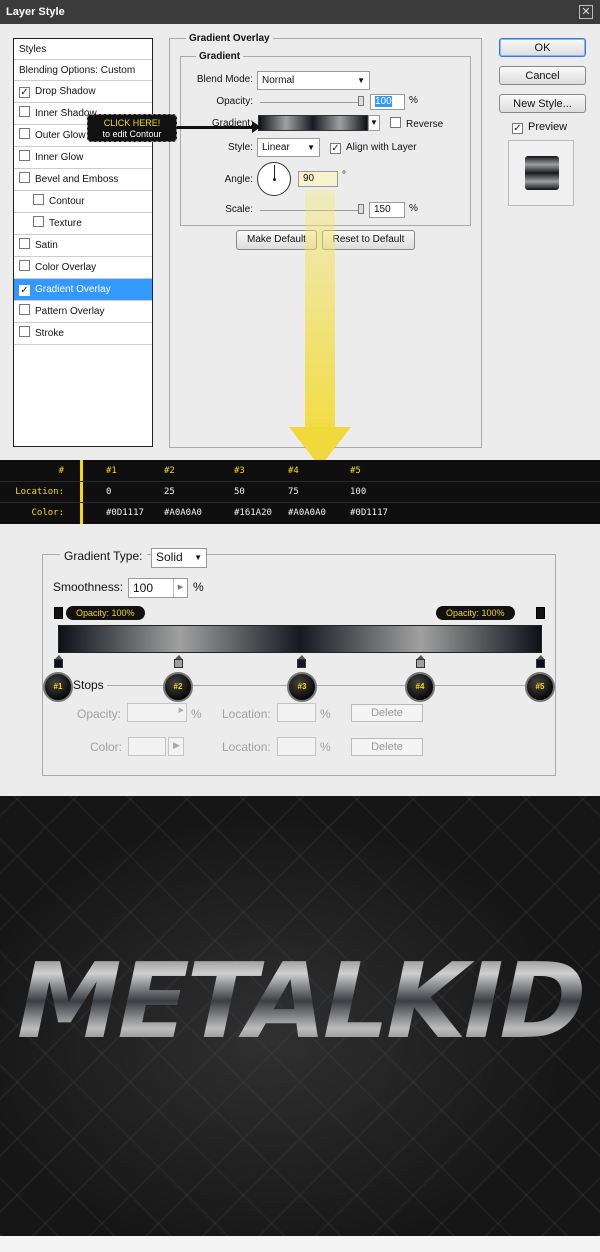 This screenshot has width=600, height=1252. I want to click on reverse-check-box, so click(395, 122).